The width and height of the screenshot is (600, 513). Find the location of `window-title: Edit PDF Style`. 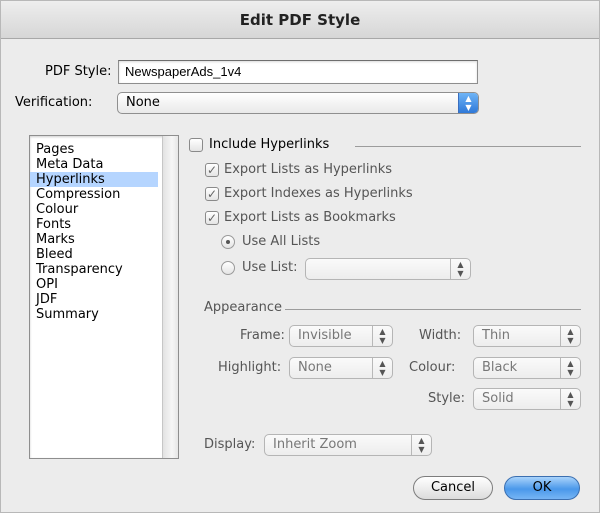

window-title: Edit PDF Style is located at coordinates (300, 20).